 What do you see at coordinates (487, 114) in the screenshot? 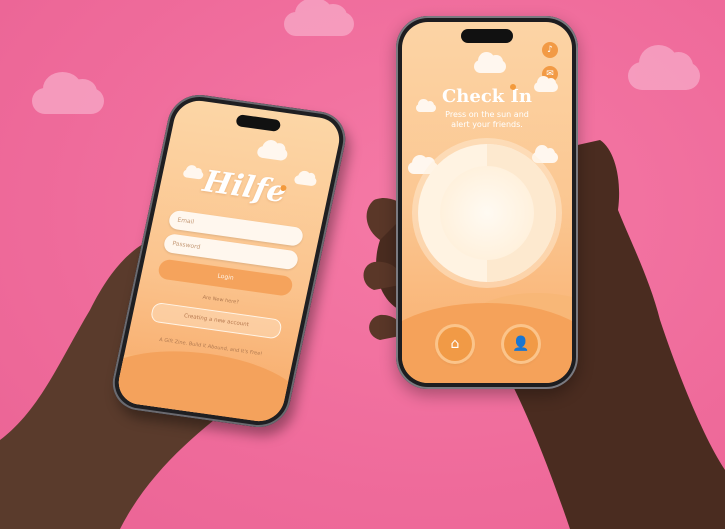
I see `subtitle-line: Press on the sun and` at bounding box center [487, 114].